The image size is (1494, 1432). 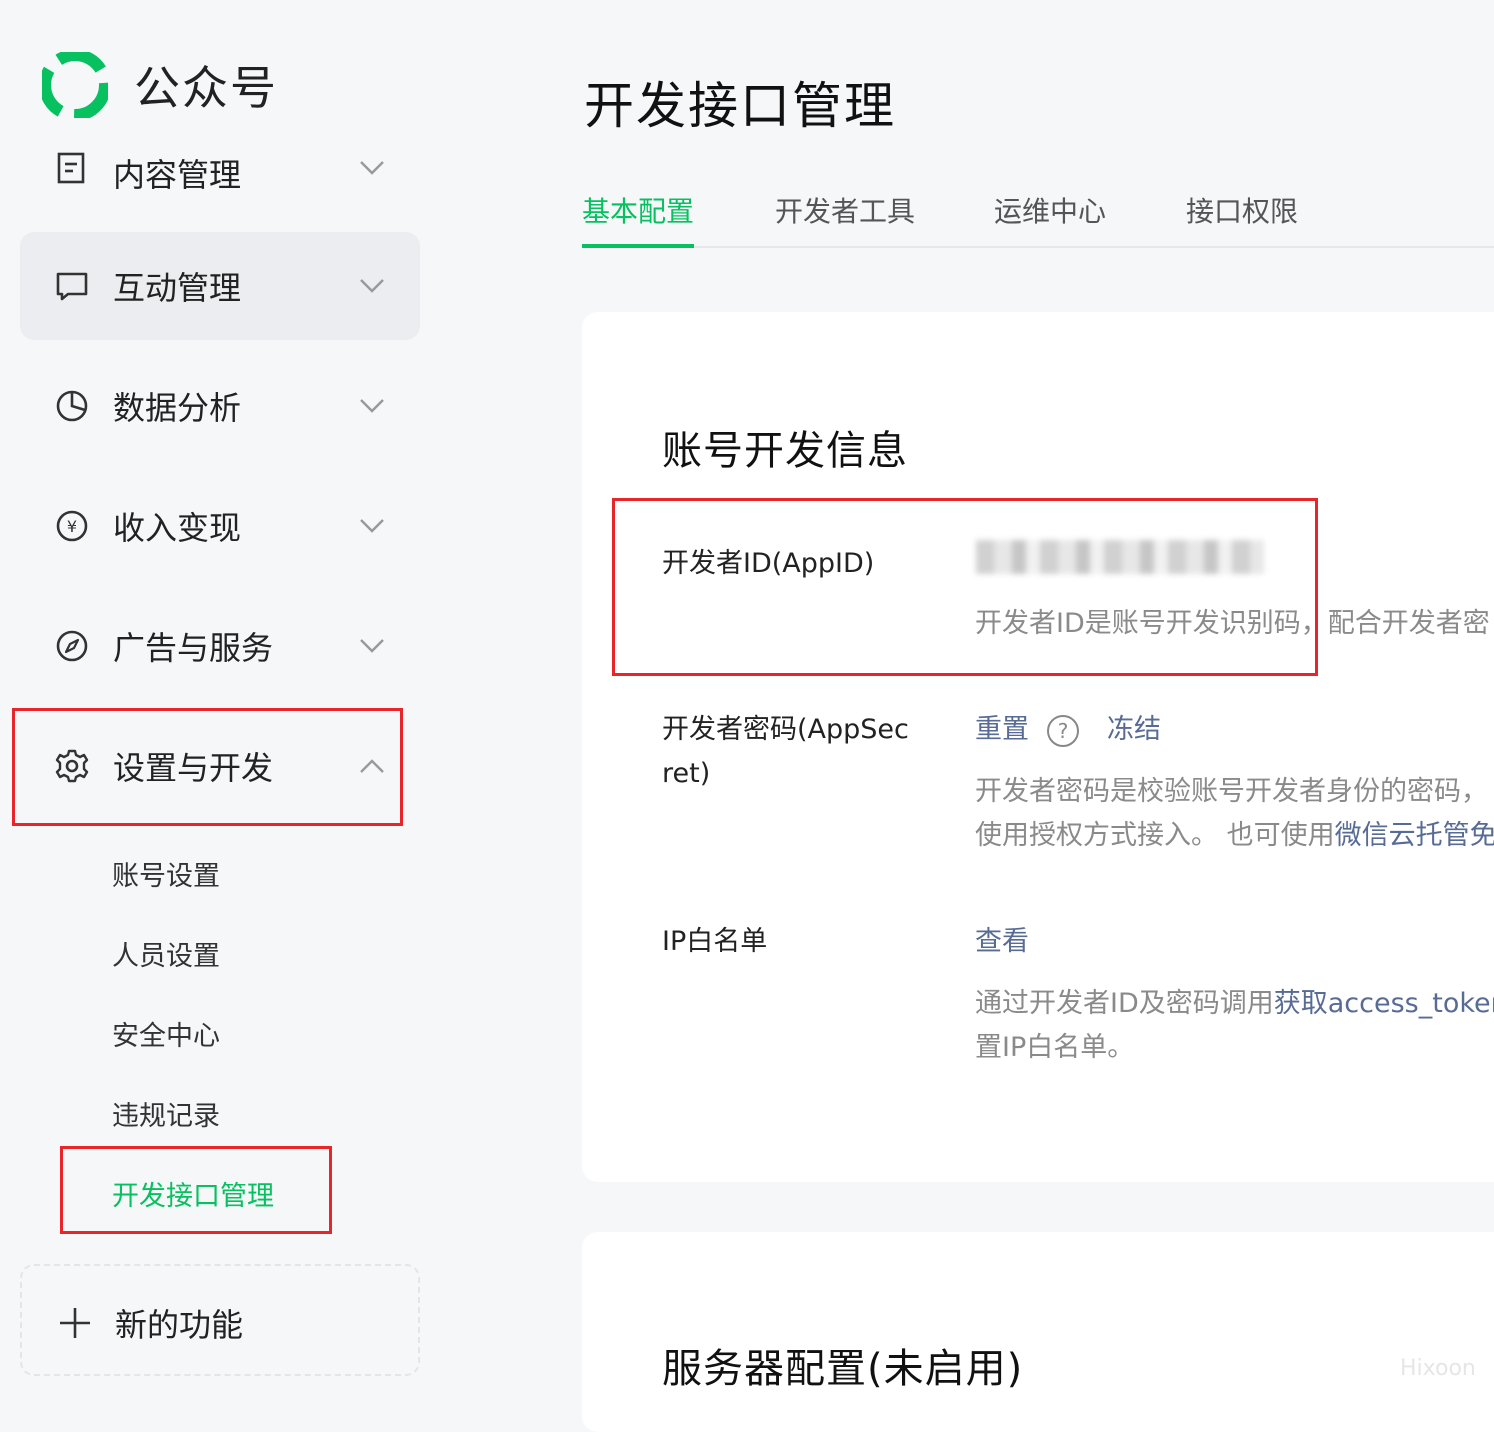 What do you see at coordinates (177, 175) in the screenshot?
I see `sidebar-item-label: 内容管理` at bounding box center [177, 175].